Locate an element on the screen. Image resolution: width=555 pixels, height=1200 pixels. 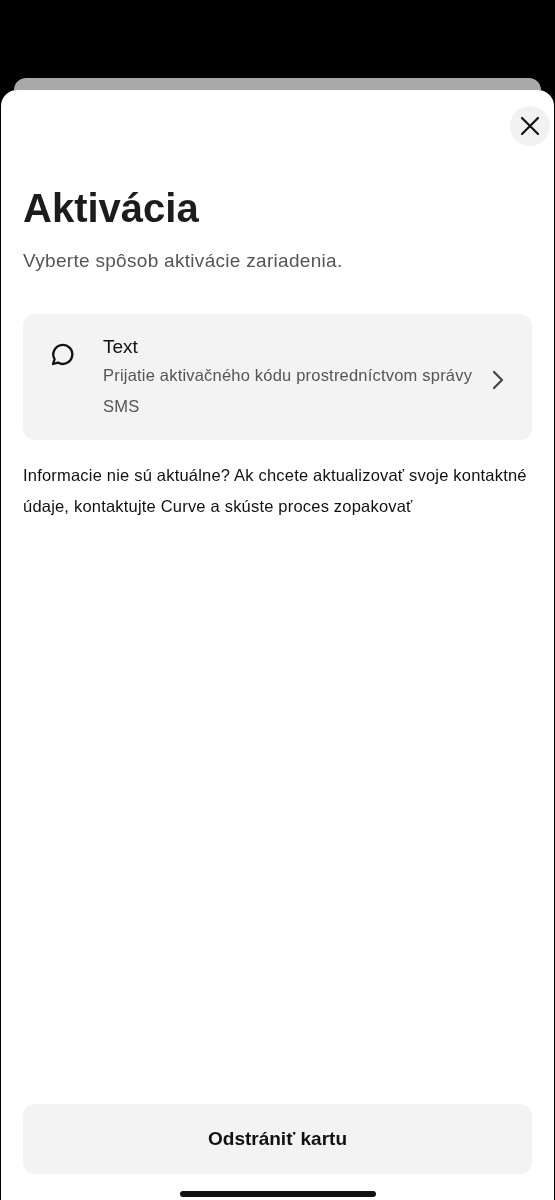
sheet-title: Aktivácia is located at coordinates (111, 208).